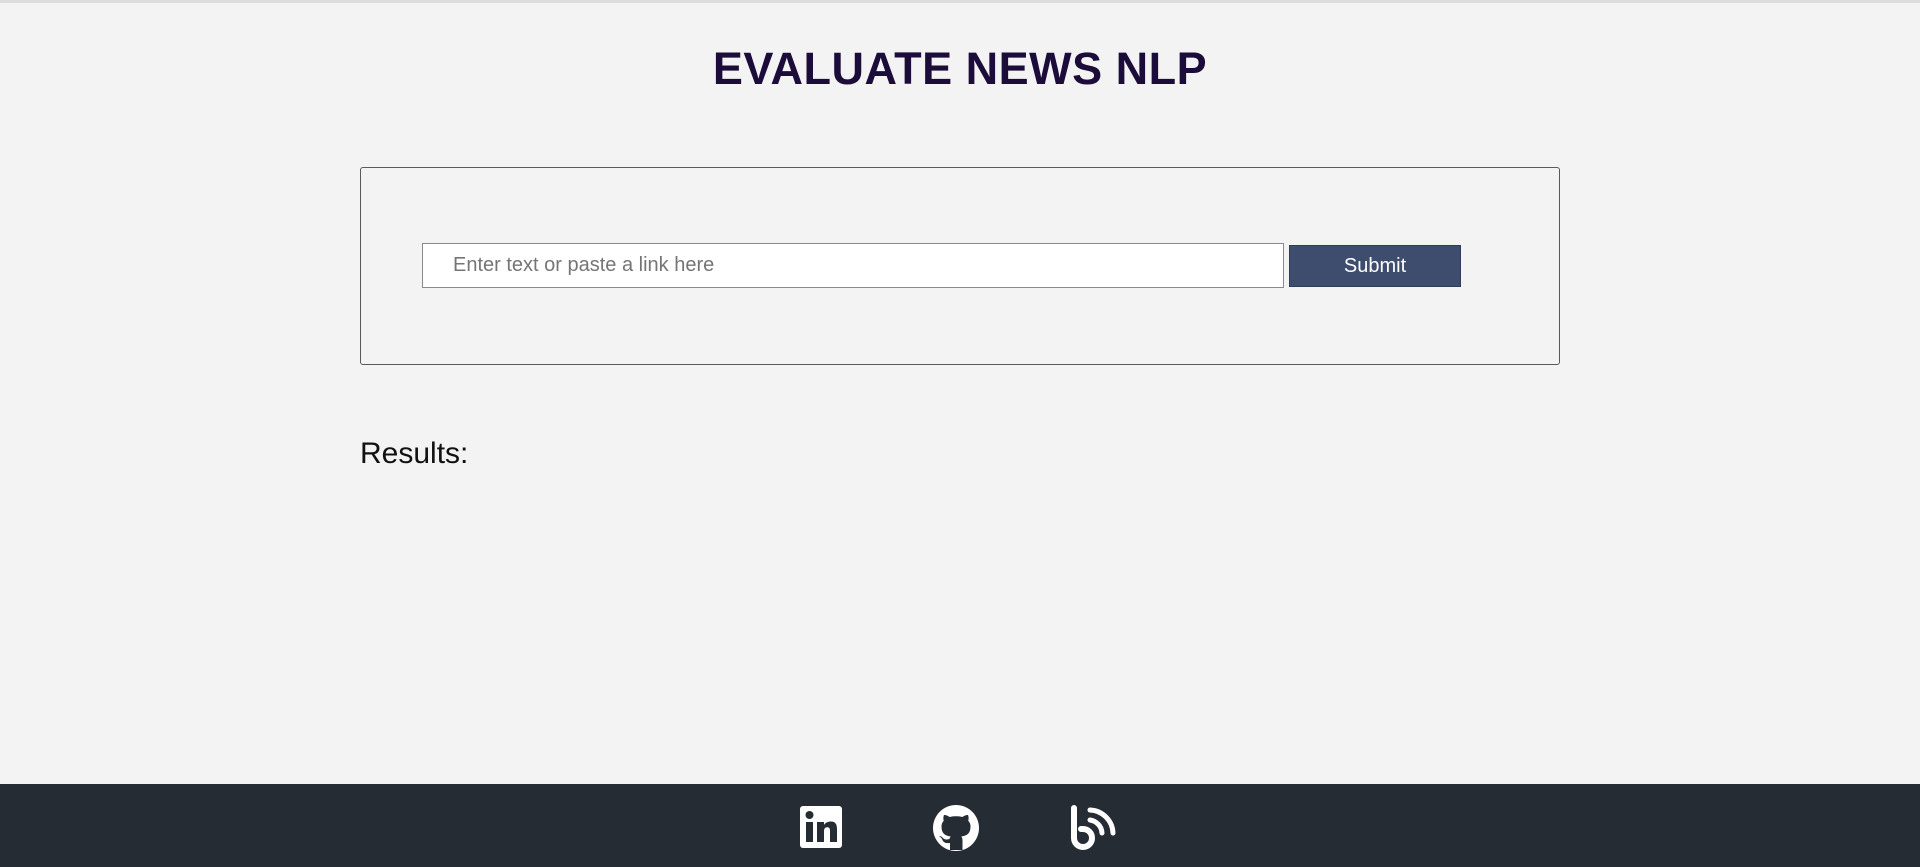 The height and width of the screenshot is (867, 1920). I want to click on results-heading: Results:, so click(414, 453).